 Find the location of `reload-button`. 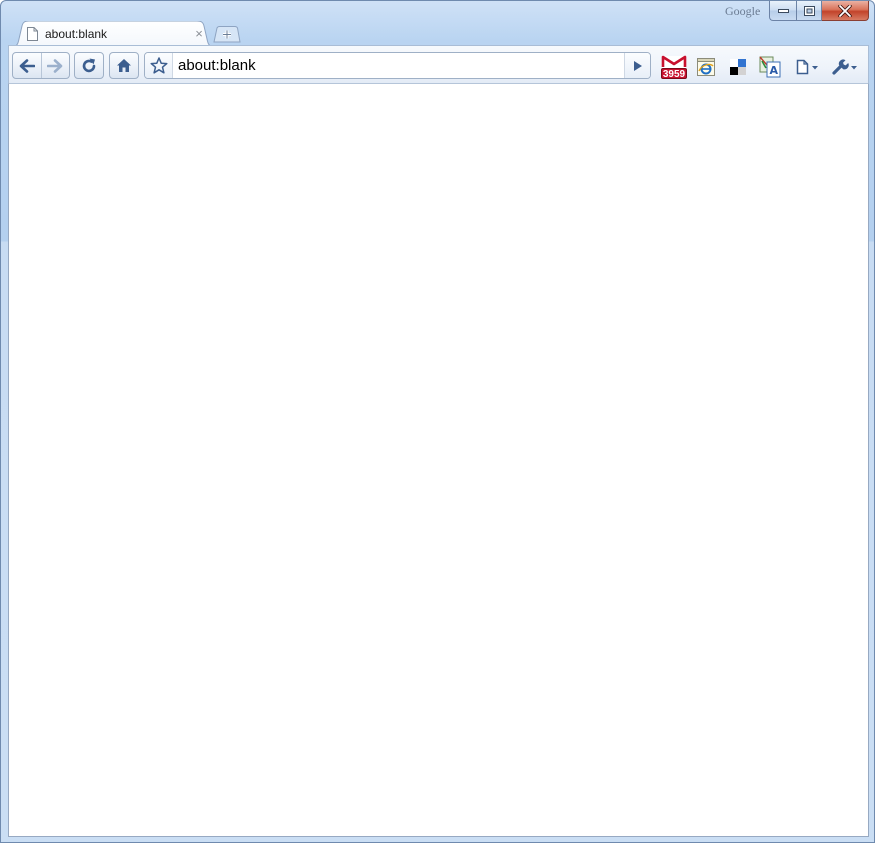

reload-button is located at coordinates (89, 65).